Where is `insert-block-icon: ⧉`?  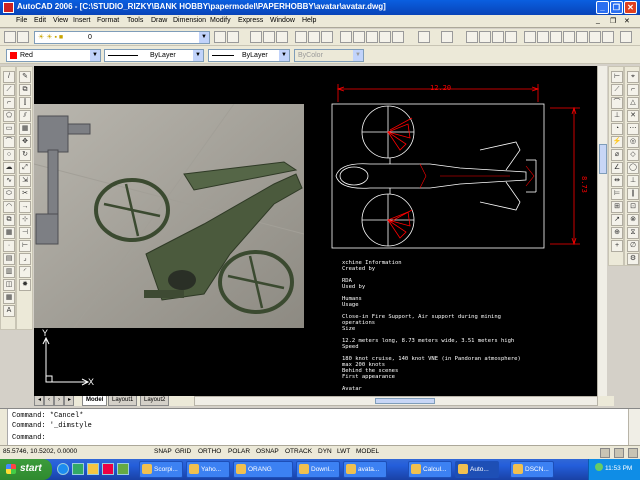
insert-block-icon: ⧉ is located at coordinates (9, 220).